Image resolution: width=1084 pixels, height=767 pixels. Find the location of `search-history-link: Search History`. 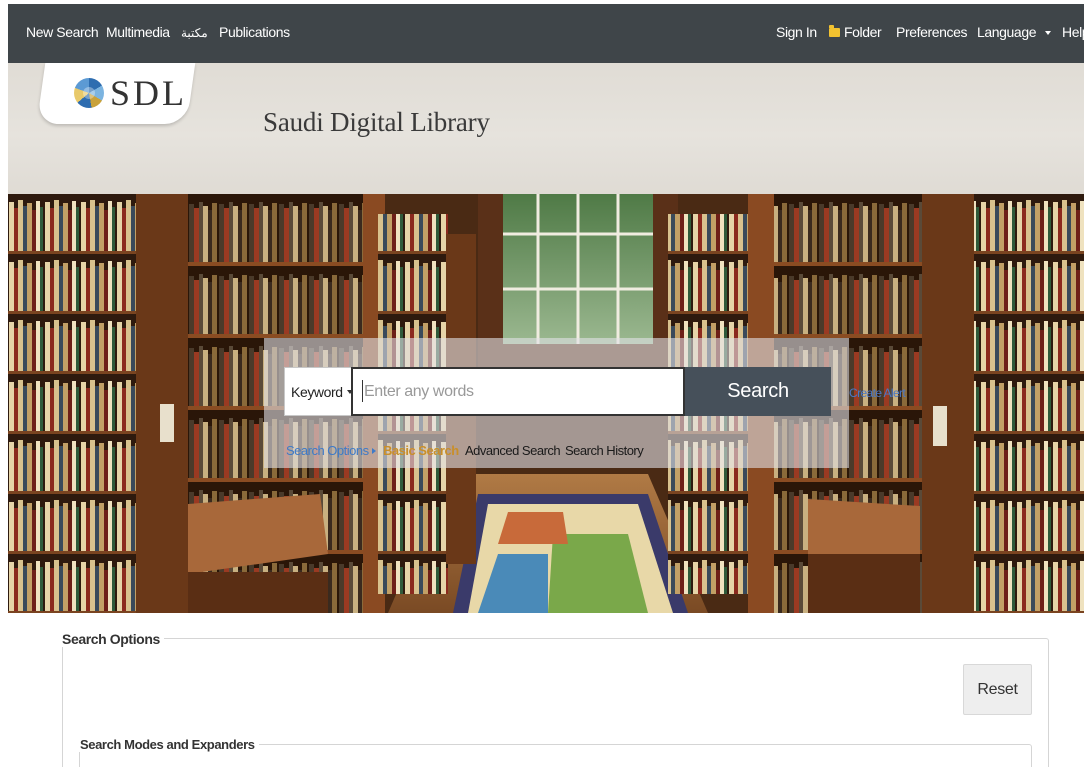

search-history-link: Search History is located at coordinates (604, 450).